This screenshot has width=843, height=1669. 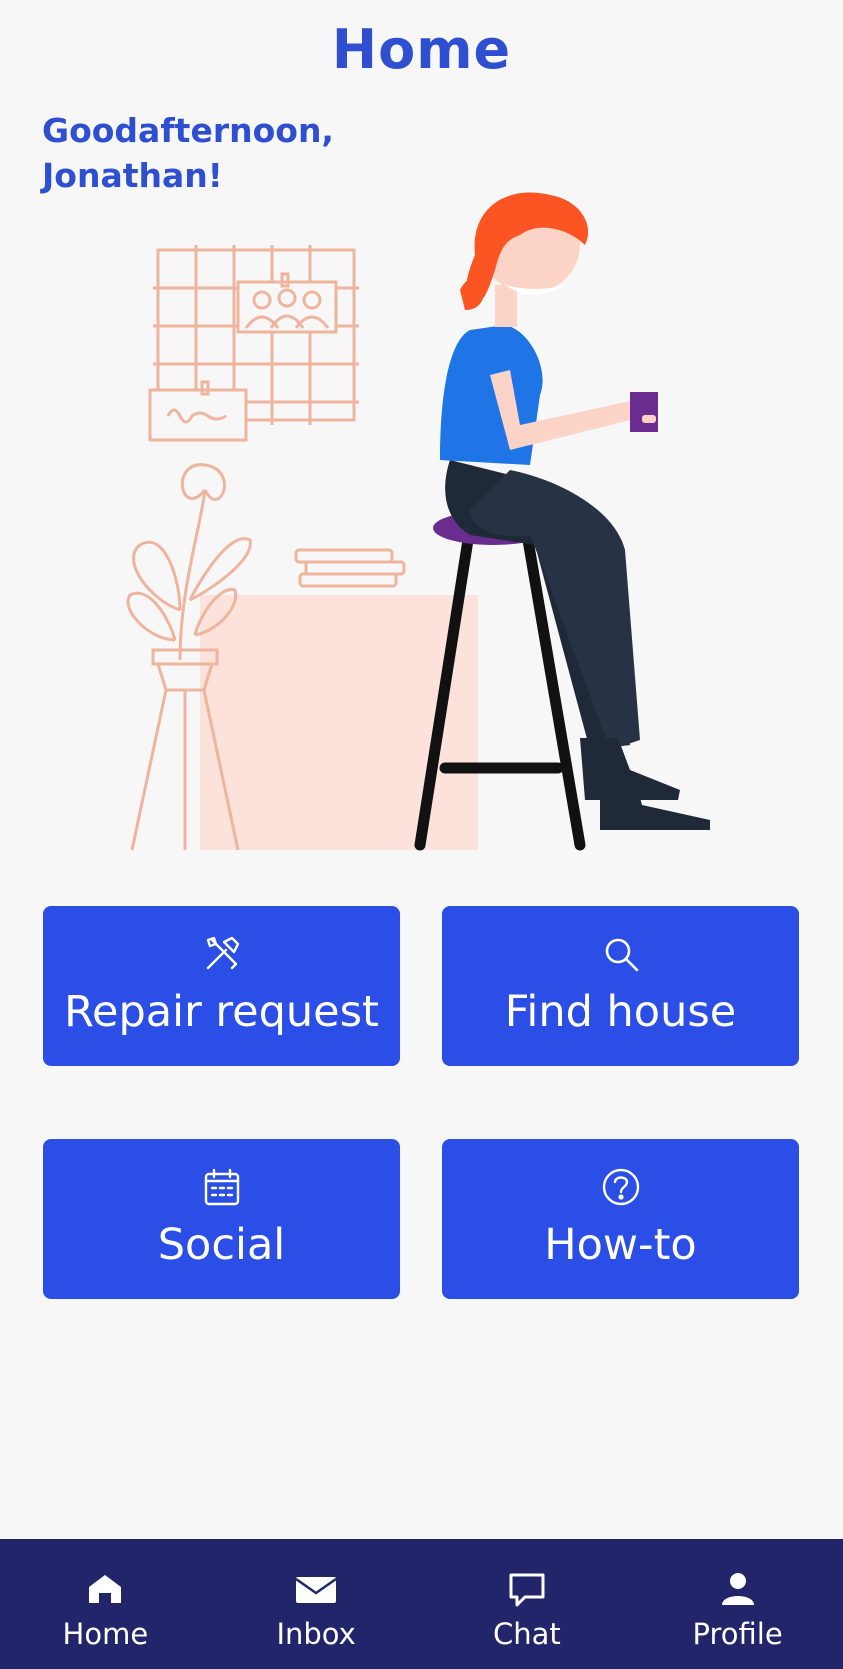 I want to click on nav-item-chat: Chat, so click(x=527, y=1604).